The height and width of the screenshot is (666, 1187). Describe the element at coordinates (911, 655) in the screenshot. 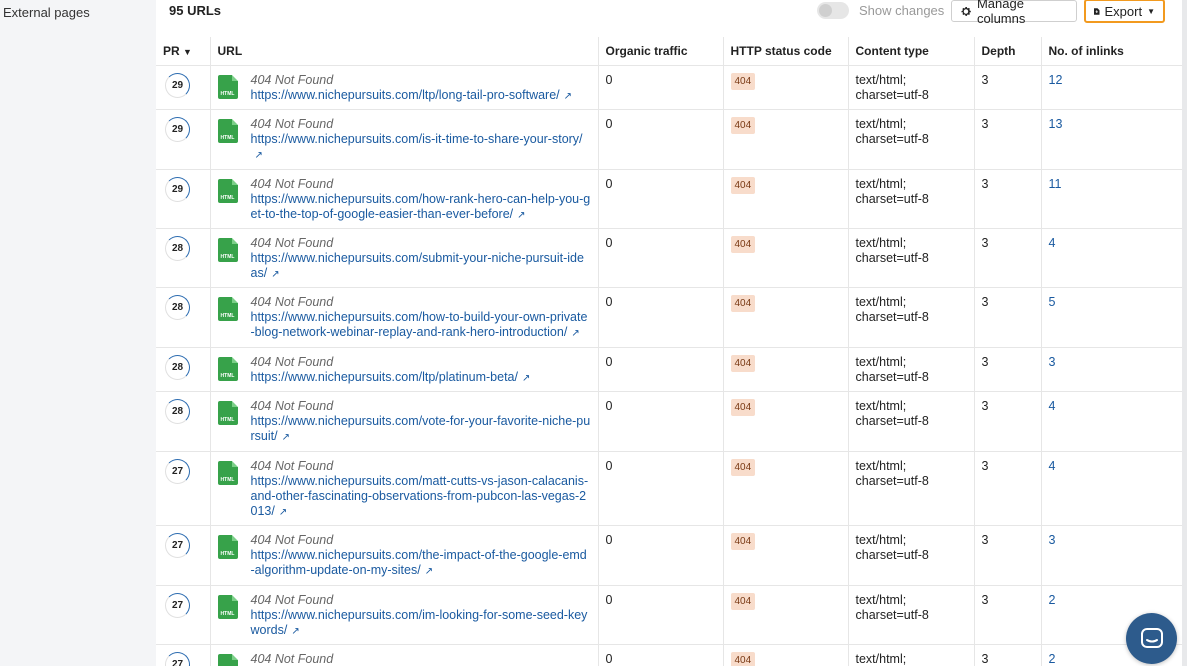

I see `content-type-cell: text/html;` at that location.